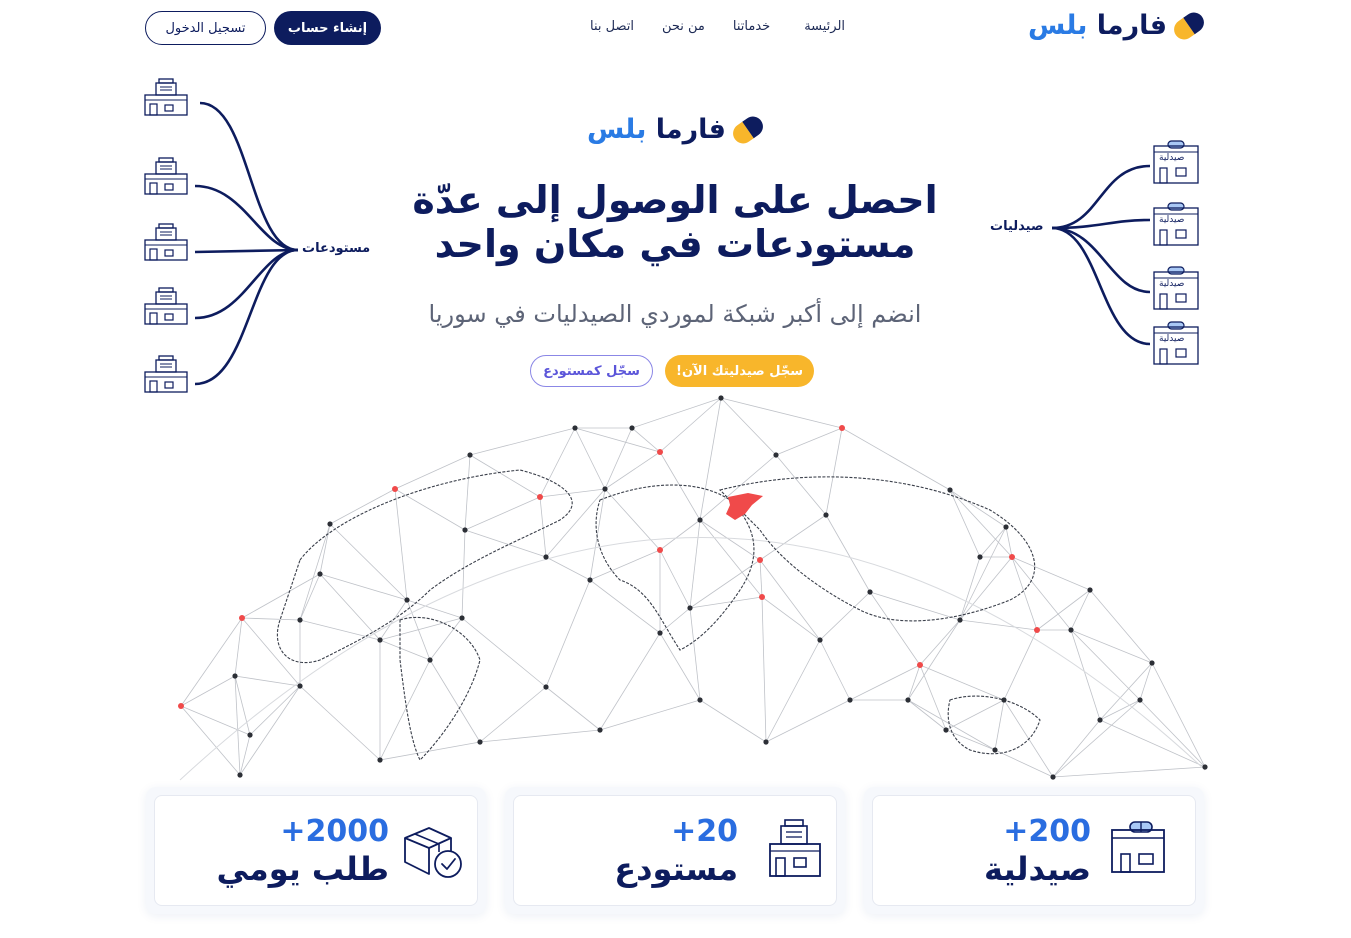  I want to click on register-pharmacy-button: سجّل صيدليتك الآن!, so click(739, 371).